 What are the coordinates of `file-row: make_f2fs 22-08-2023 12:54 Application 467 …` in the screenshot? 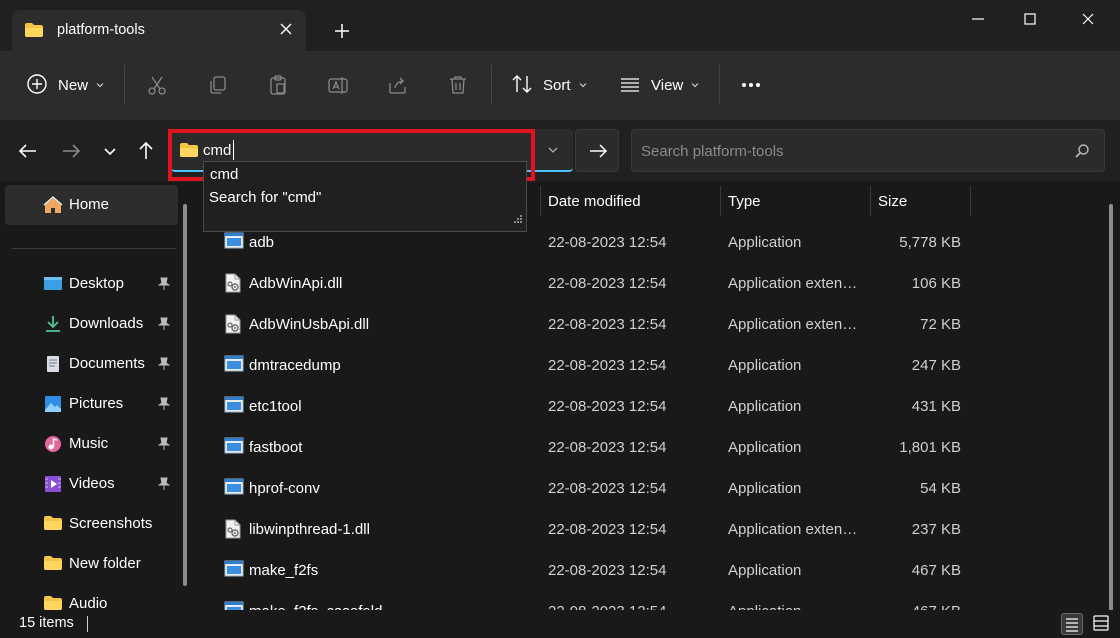 It's located at (647, 570).